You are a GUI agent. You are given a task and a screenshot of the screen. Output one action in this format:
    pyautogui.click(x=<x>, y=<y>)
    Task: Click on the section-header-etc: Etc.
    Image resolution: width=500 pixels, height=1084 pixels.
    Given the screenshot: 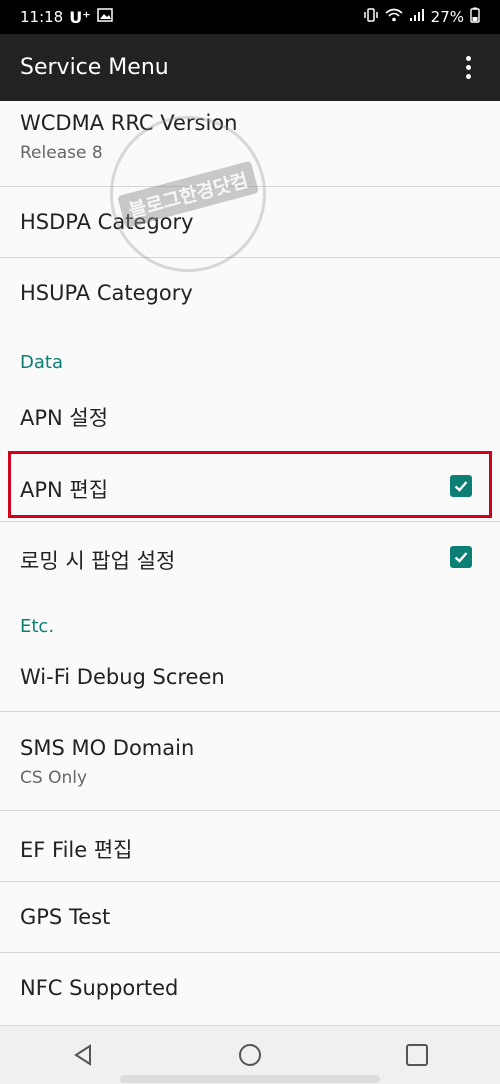 What is the action you would take?
    pyautogui.click(x=37, y=626)
    